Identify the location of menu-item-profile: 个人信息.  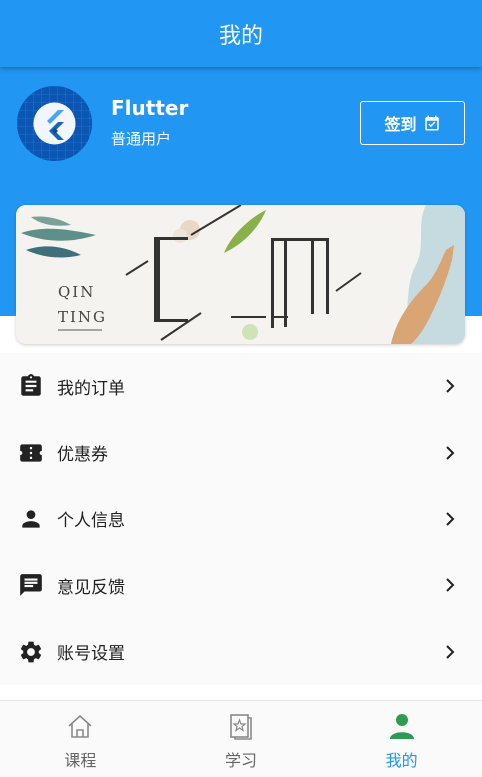
(241, 519).